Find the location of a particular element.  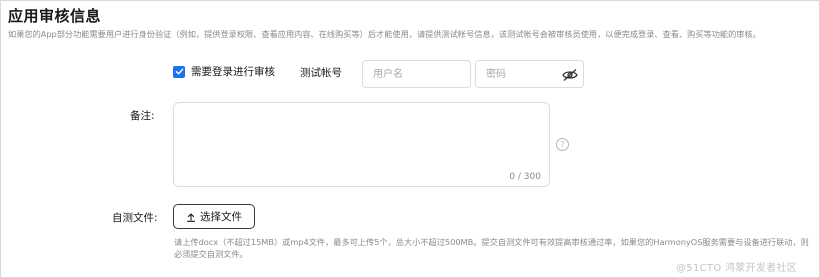

checkmark-icon is located at coordinates (179, 71).